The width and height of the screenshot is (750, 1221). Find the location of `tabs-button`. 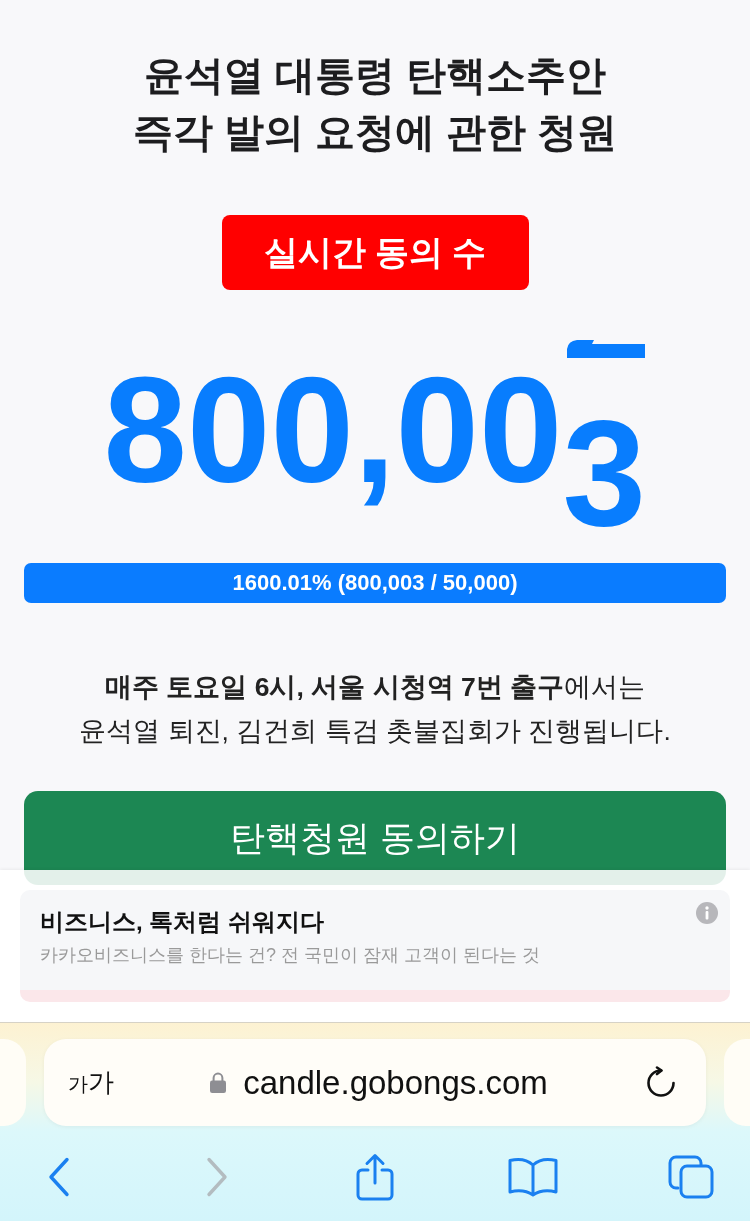

tabs-button is located at coordinates (691, 1177).